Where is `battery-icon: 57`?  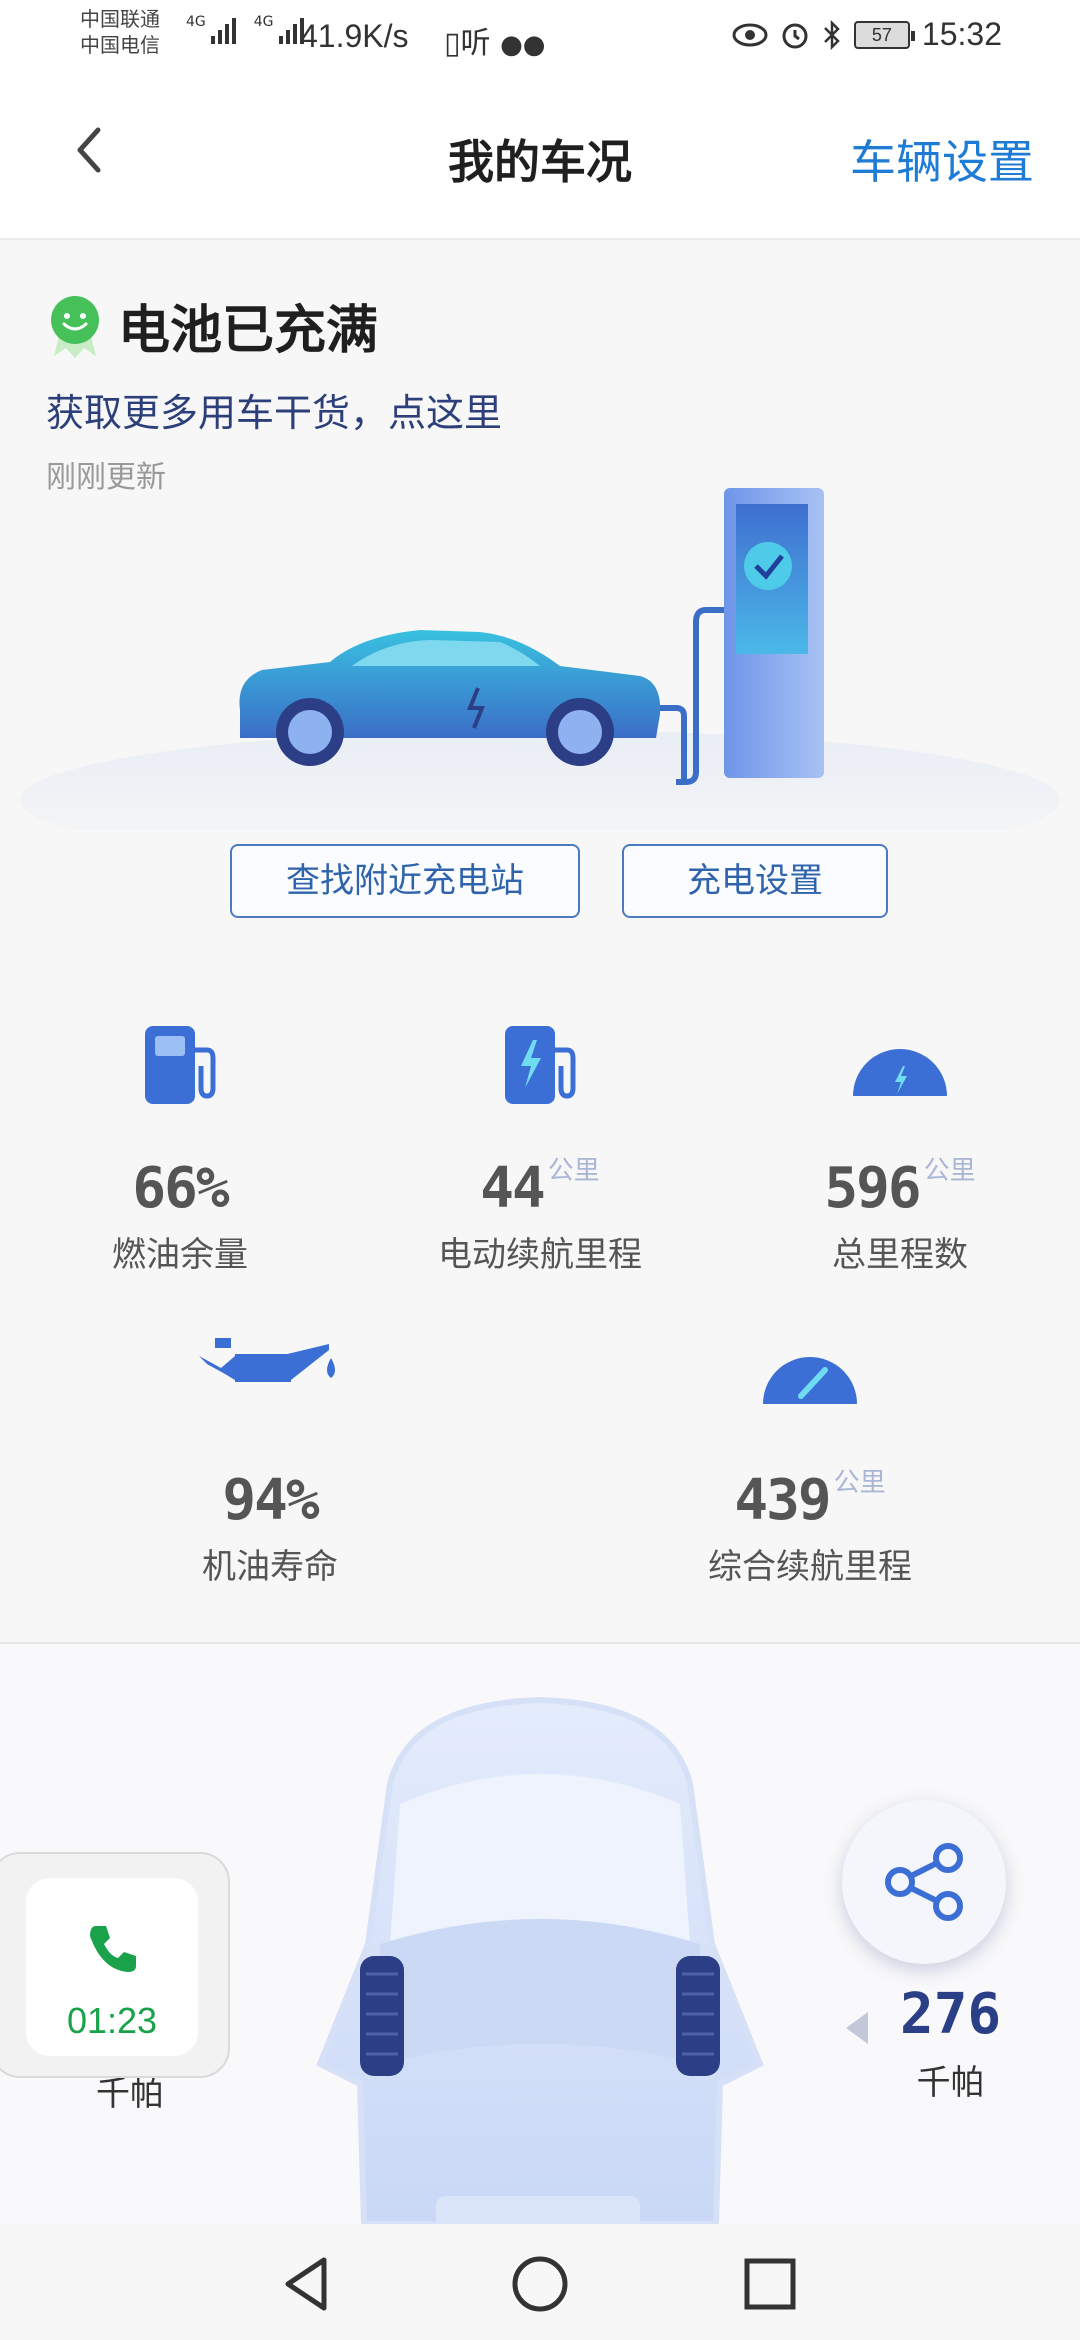 battery-icon: 57 is located at coordinates (884, 34).